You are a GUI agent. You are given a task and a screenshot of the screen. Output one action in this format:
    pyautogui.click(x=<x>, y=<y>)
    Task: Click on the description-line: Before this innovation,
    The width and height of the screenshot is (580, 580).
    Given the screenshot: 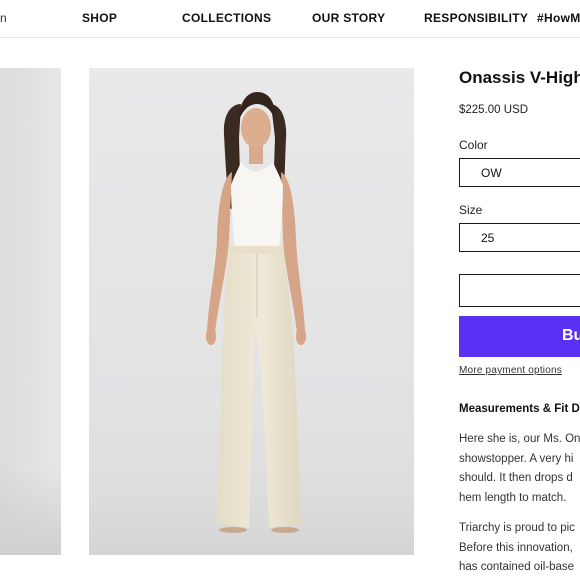 What is the action you would take?
    pyautogui.click(x=516, y=548)
    